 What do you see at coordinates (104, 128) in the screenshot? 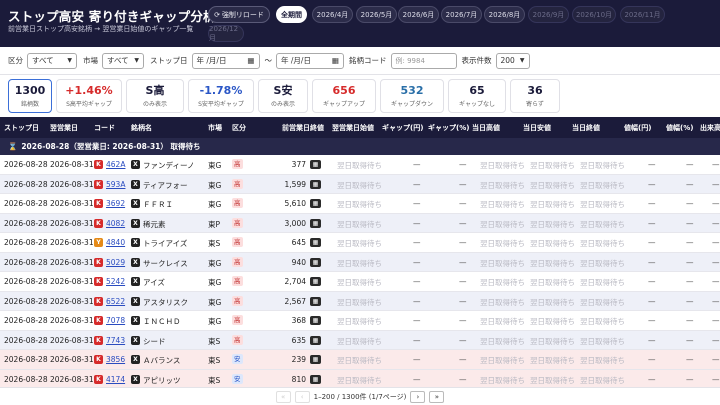
I see `column-header: コード` at bounding box center [104, 128].